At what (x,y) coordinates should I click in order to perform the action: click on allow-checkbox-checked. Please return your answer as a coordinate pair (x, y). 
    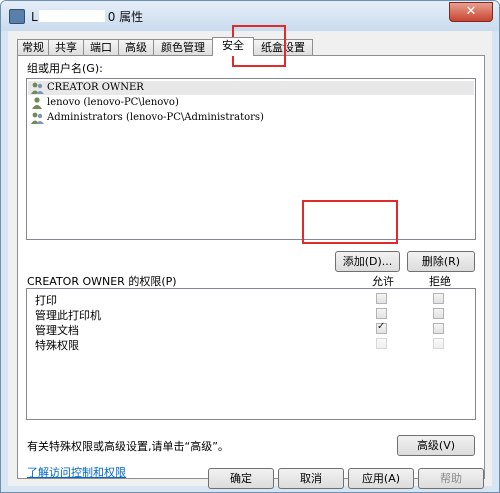
    Looking at the image, I should click on (381, 327).